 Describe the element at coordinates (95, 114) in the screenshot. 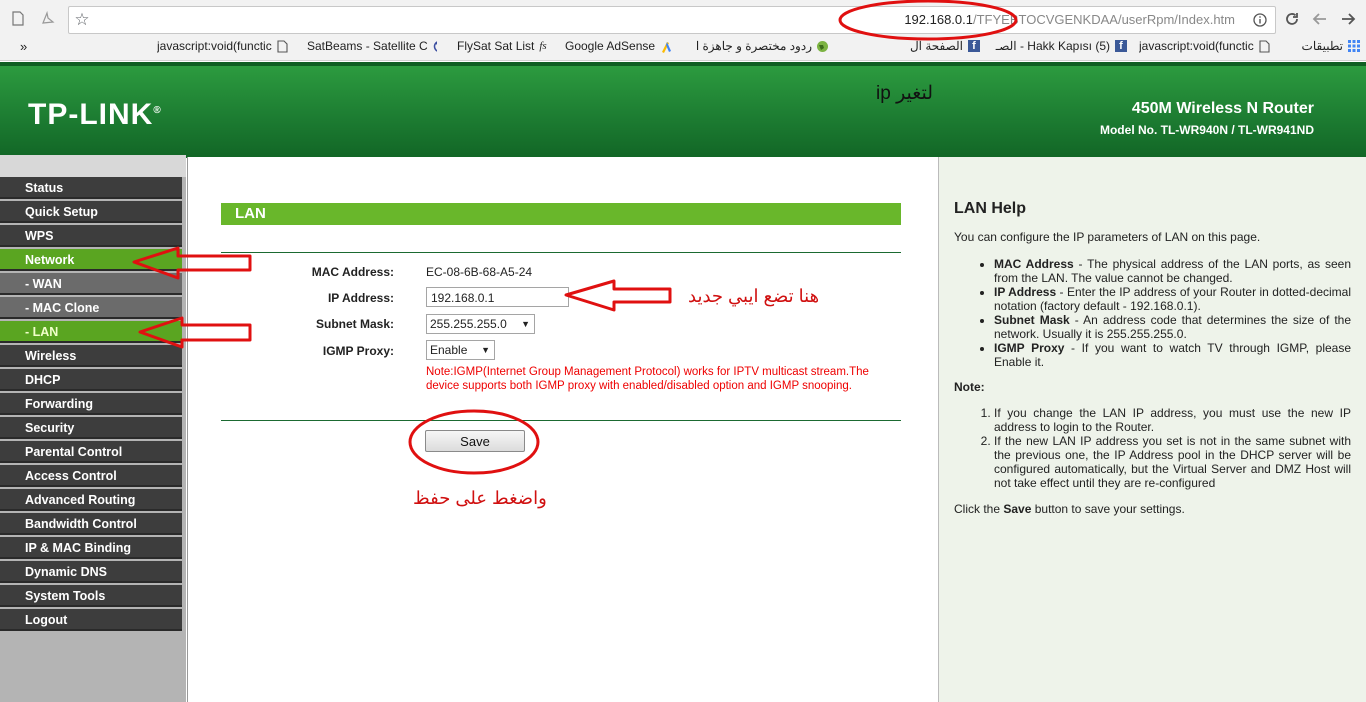

I see `tplink-logo: TP-LINK®` at that location.